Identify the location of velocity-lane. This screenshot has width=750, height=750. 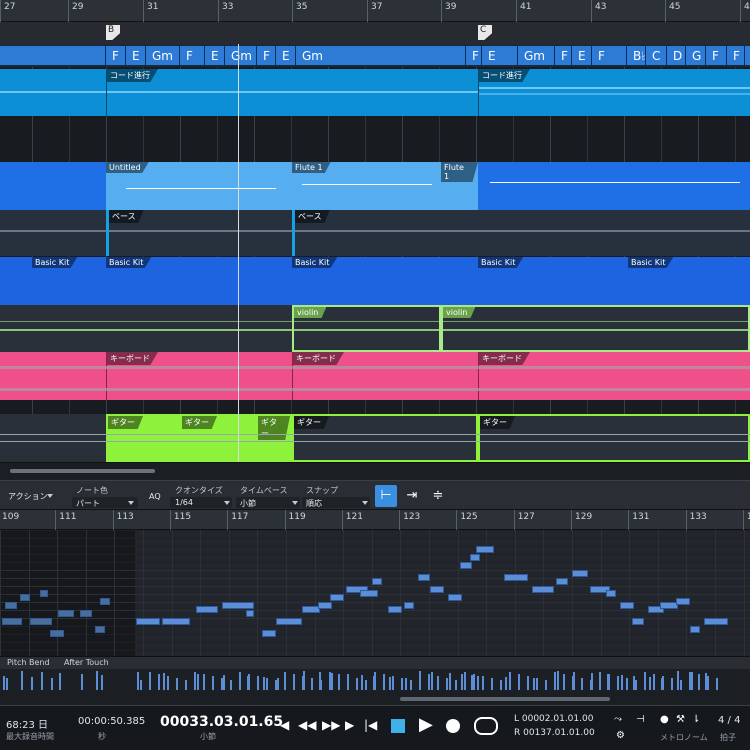
(375, 681).